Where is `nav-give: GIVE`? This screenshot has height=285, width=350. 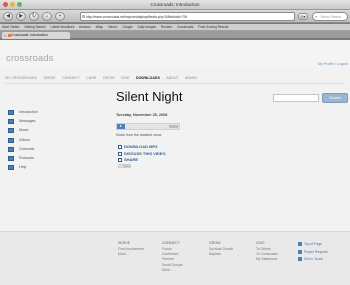
nav-give: GIVE is located at coordinates (125, 78).